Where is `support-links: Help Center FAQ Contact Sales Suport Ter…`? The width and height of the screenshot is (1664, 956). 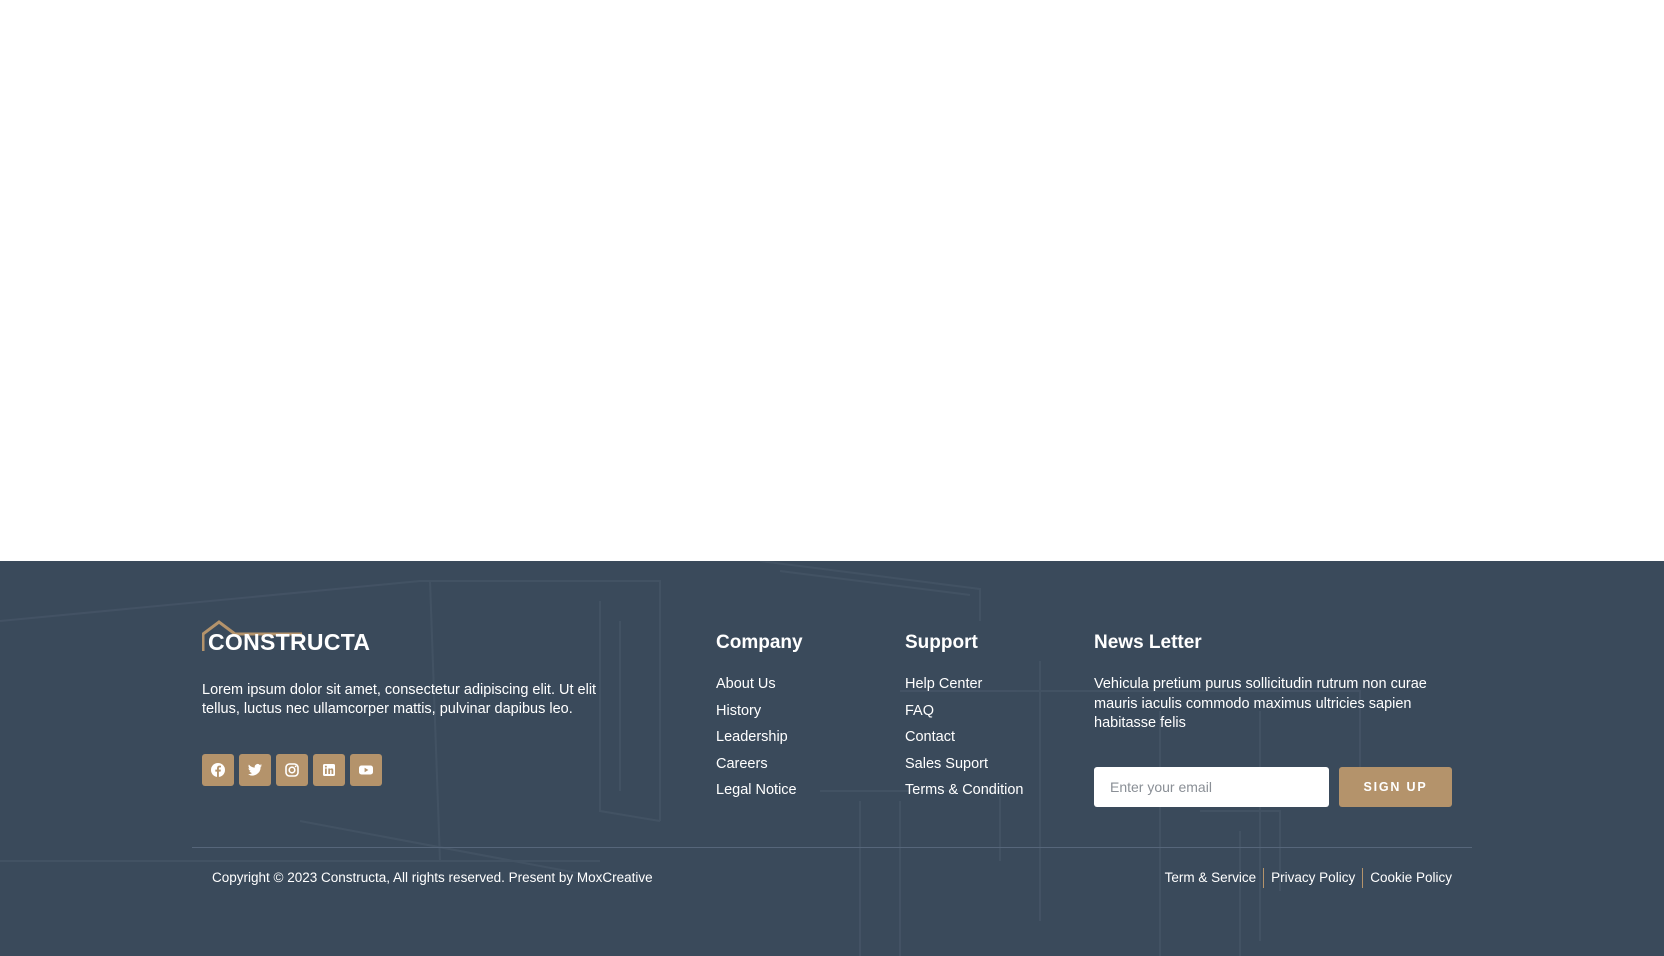 support-links: Help Center FAQ Contact Sales Suport Ter… is located at coordinates (964, 741).